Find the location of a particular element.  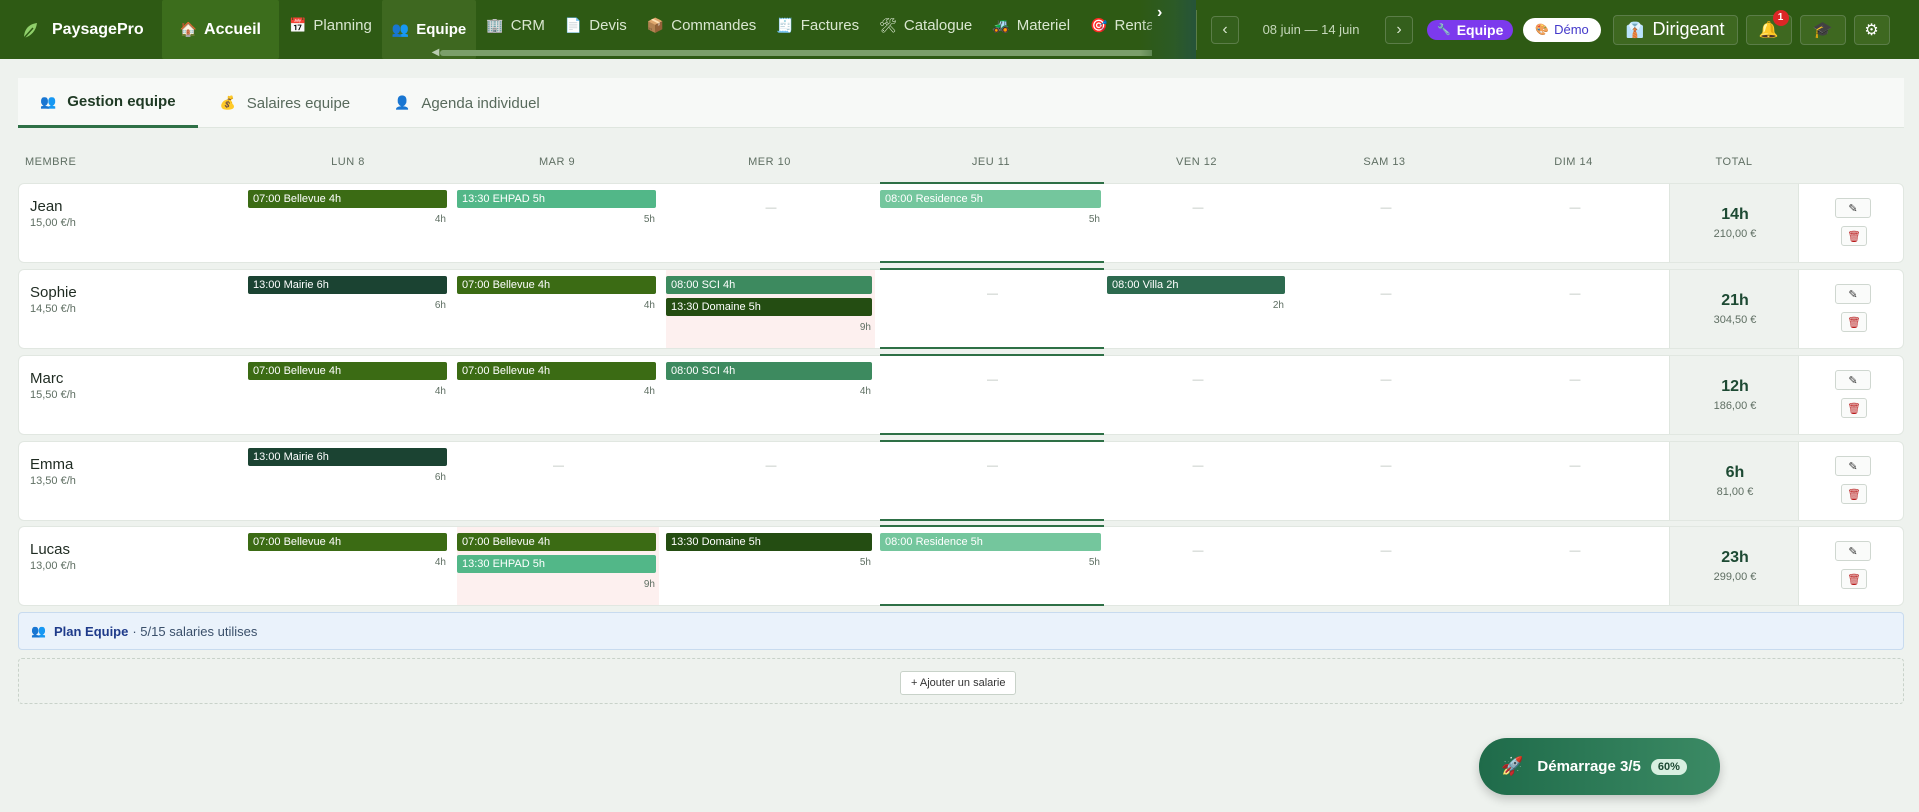

total-amount: 304,50 € is located at coordinates (1735, 320).